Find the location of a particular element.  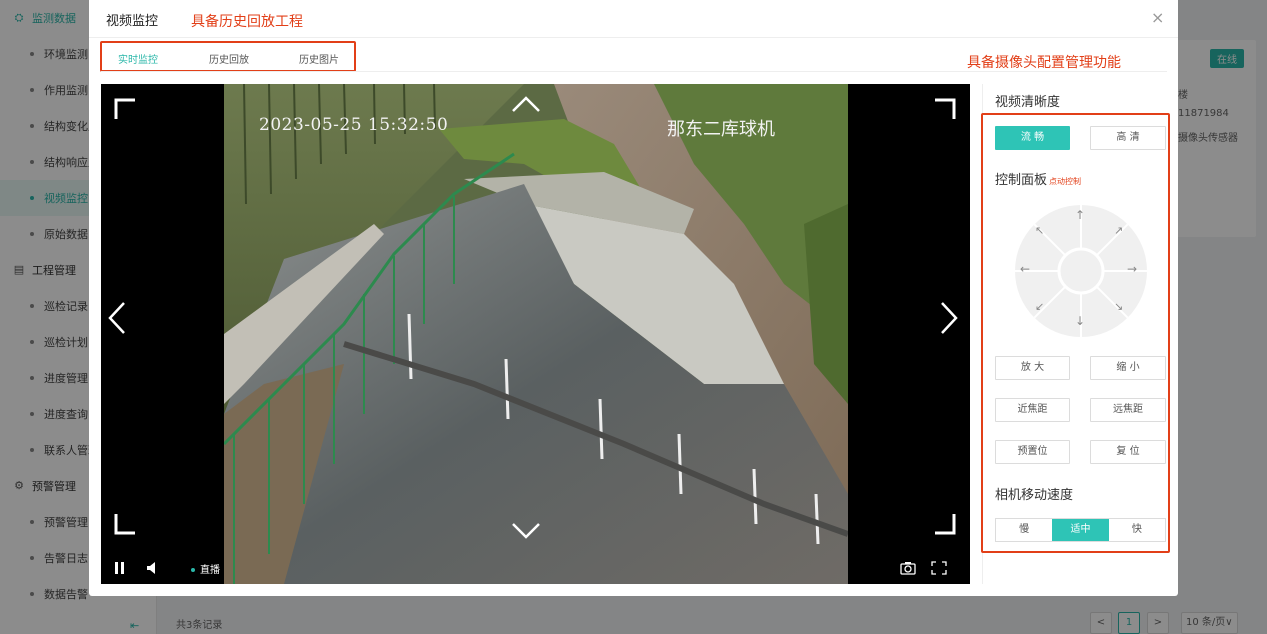

ptz-up-left-icon: ↖ is located at coordinates (1039, 230).